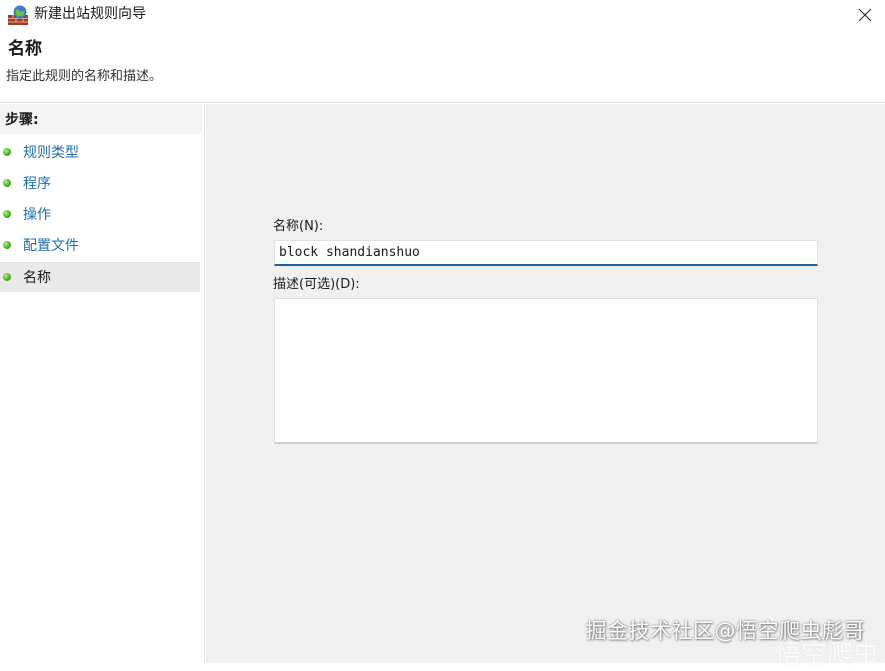  I want to click on close-button, so click(865, 15).